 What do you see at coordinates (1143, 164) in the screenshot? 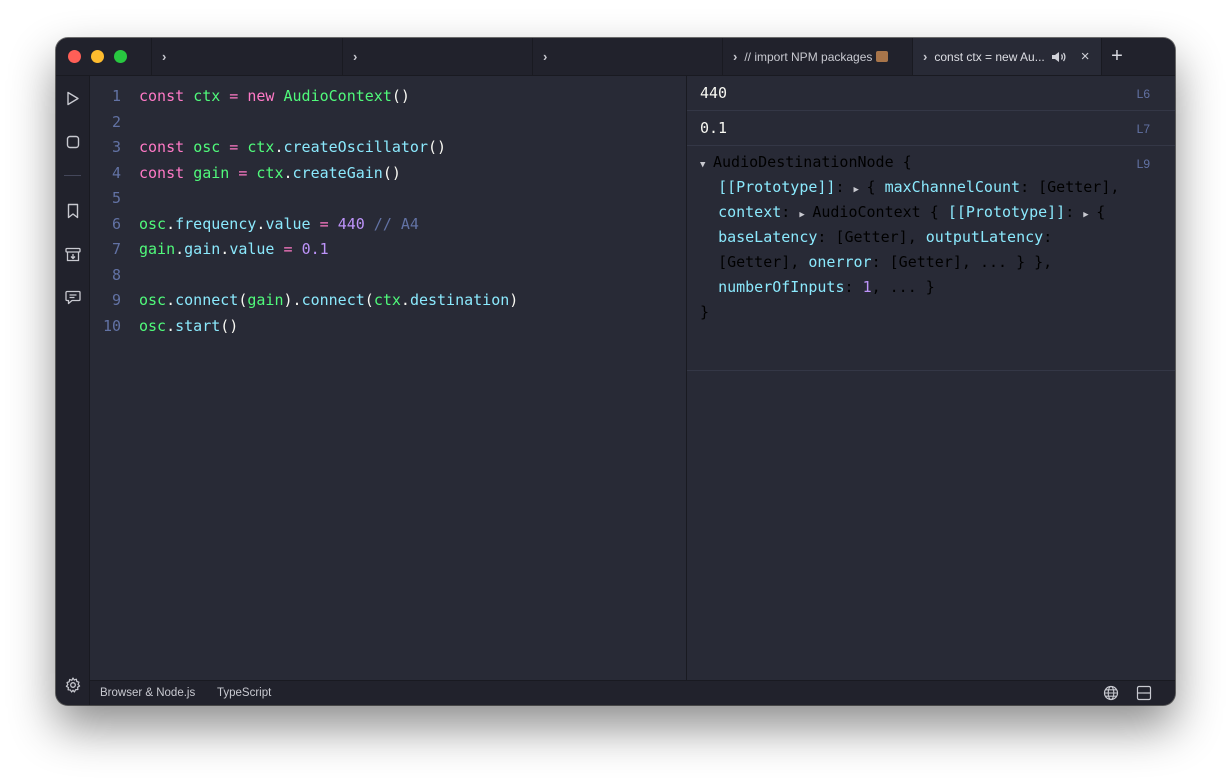
I see `line-reference: L9` at bounding box center [1143, 164].